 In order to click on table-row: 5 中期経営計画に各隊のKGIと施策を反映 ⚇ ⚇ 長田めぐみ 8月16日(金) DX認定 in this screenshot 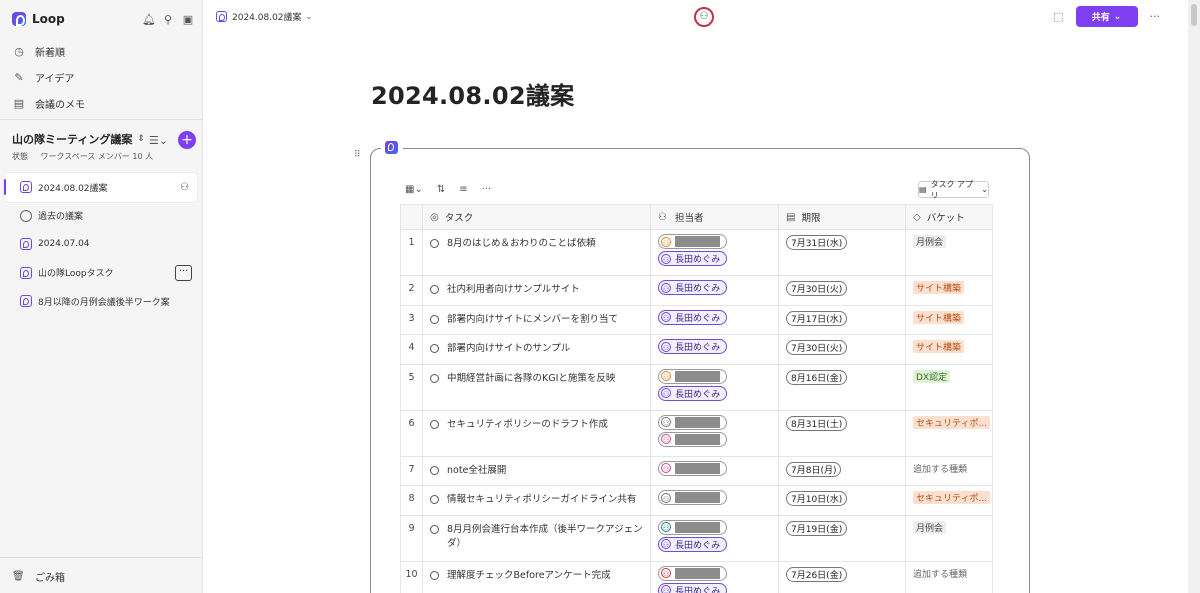, I will do `click(696, 387)`.